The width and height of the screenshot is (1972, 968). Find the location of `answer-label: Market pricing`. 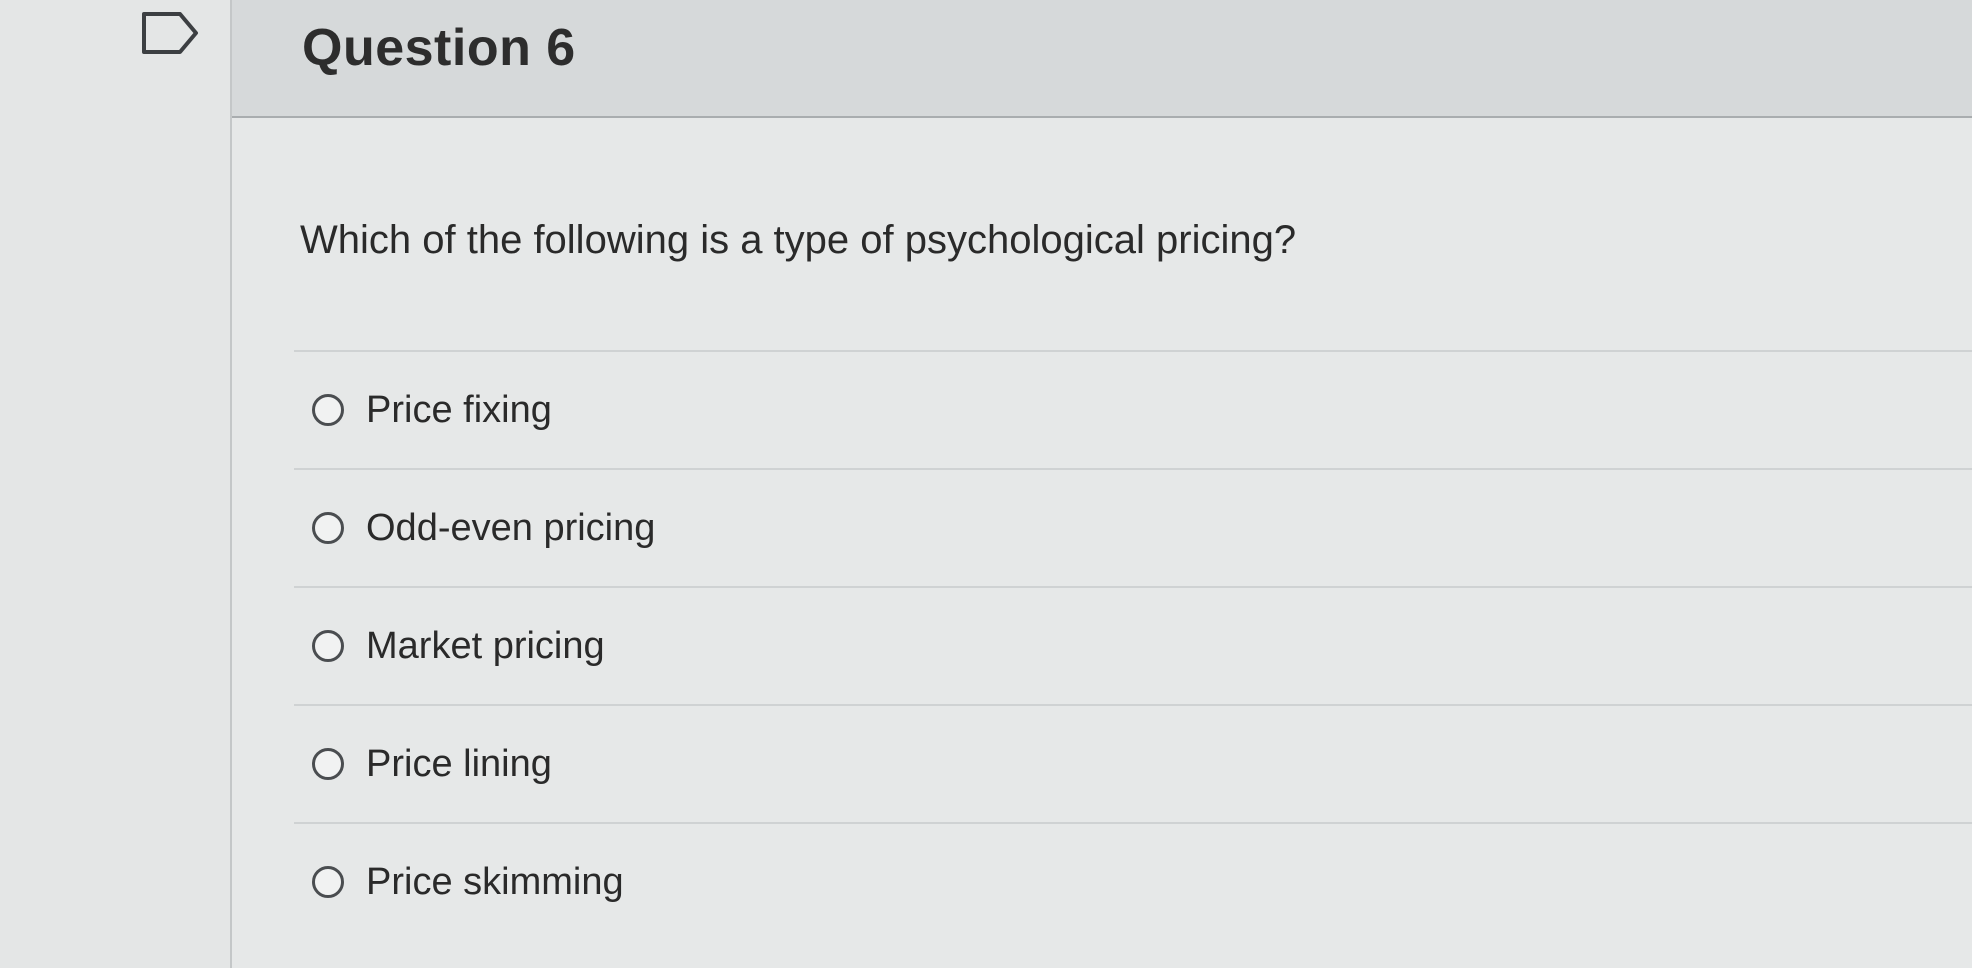

answer-label: Market pricing is located at coordinates (485, 645).